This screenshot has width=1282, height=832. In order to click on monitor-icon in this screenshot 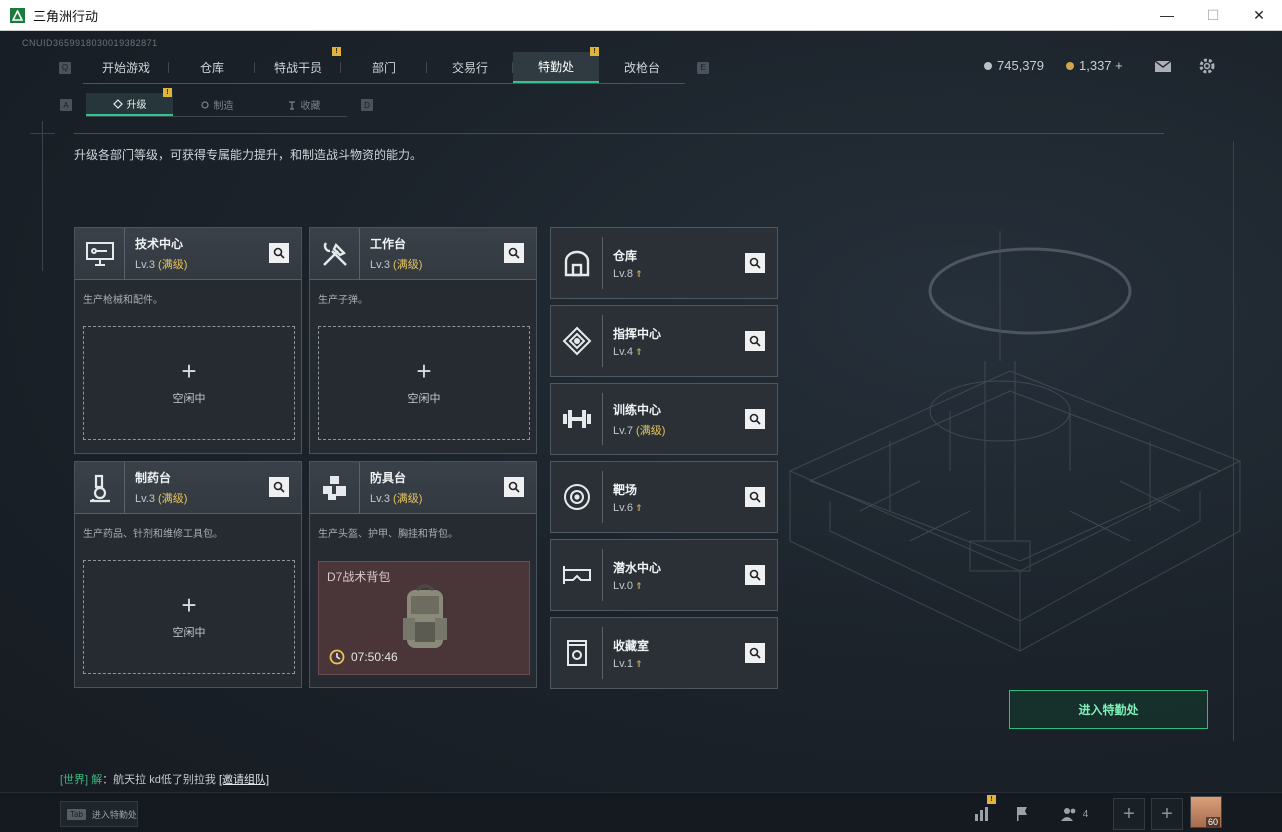, I will do `click(100, 253)`.